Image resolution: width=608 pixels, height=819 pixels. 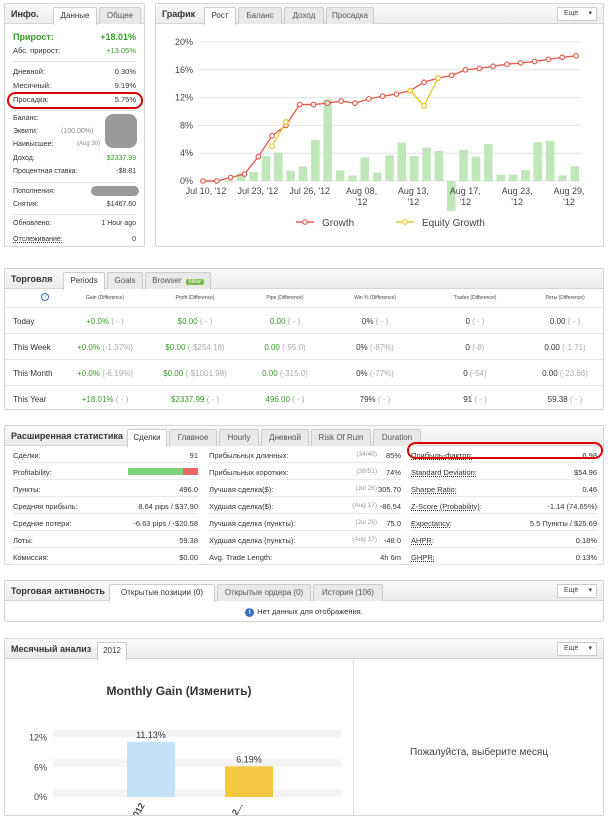 I want to click on stat-row: Пункты: 496.0, so click(x=105, y=488).